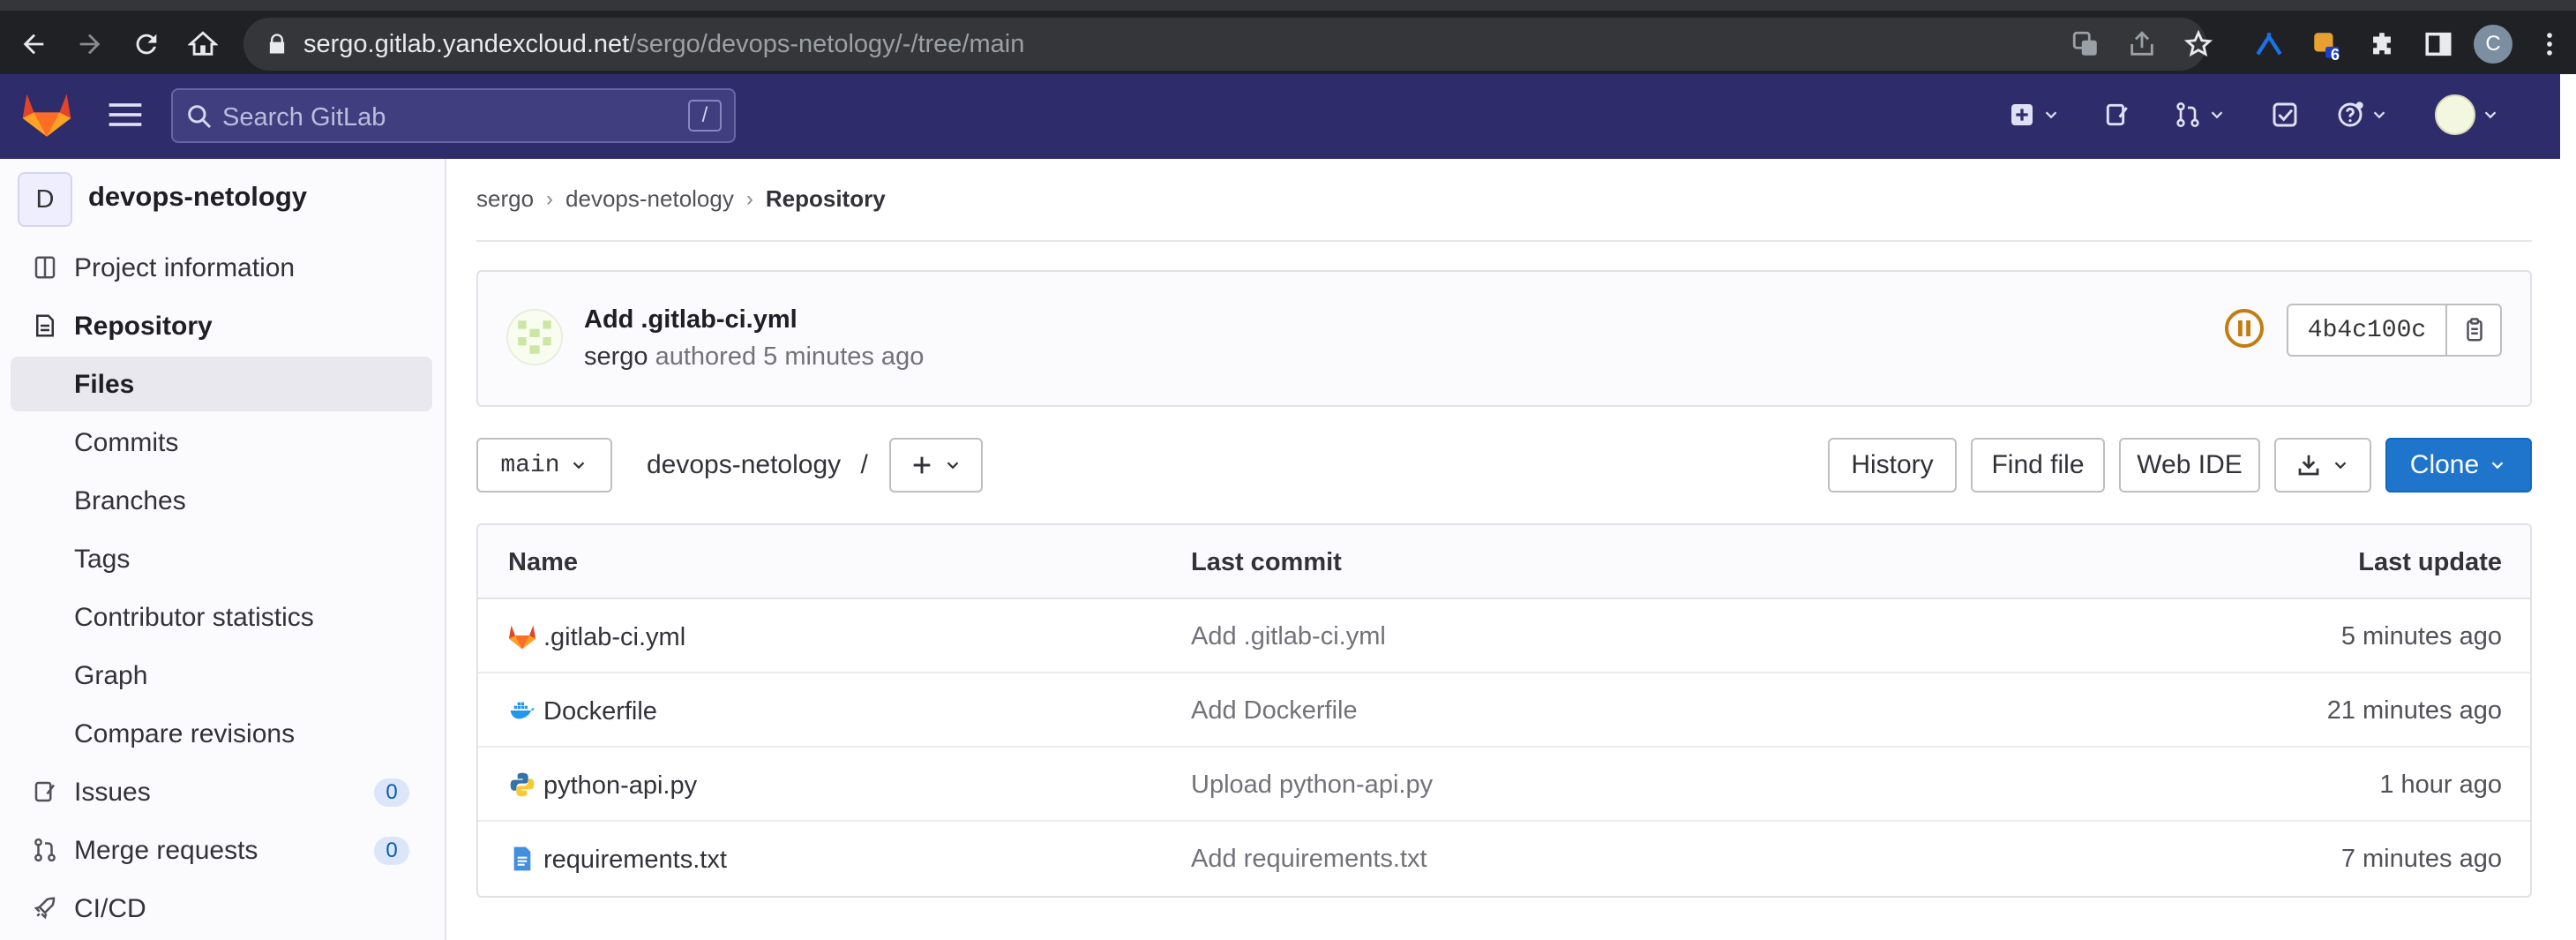  I want to click on file-last-commit-link: Add .gitlab-ci.yml, so click(1289, 636).